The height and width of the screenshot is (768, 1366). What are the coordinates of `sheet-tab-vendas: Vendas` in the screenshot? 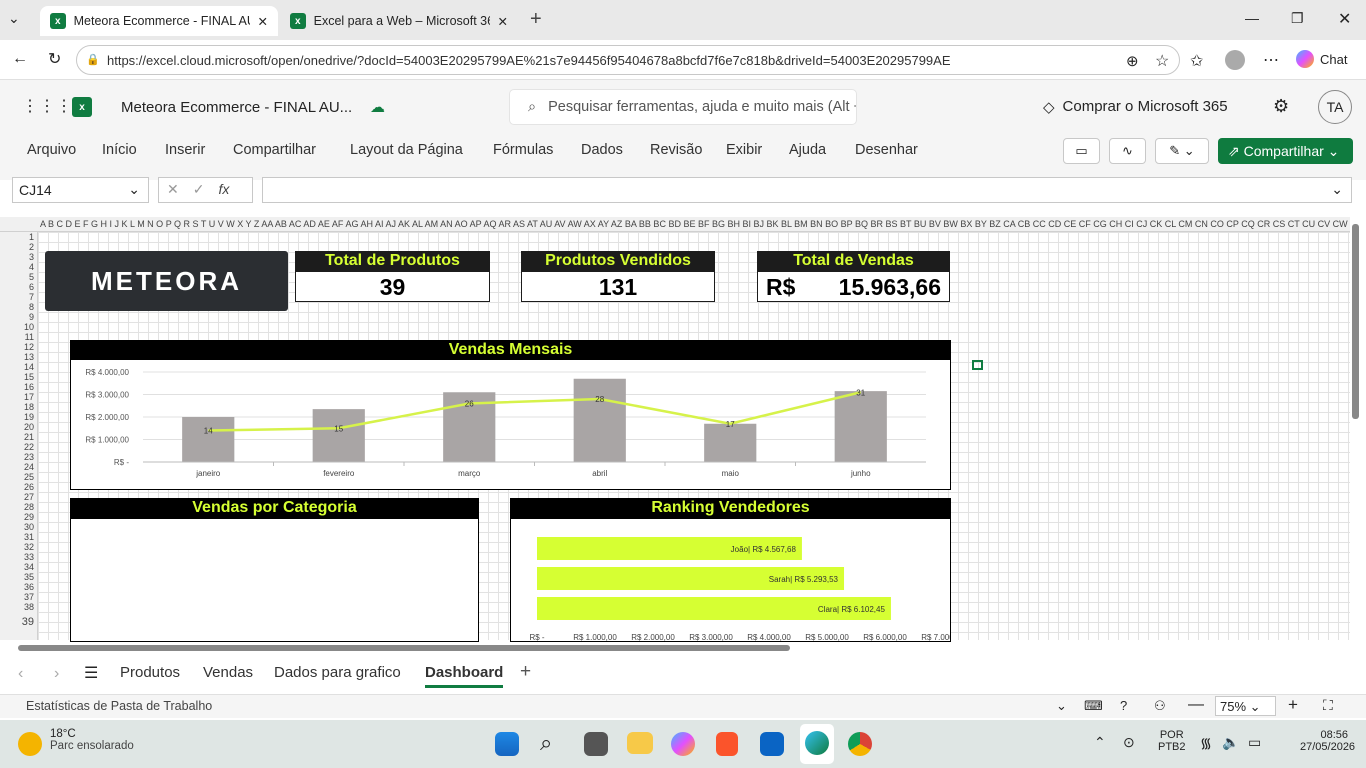 It's located at (228, 672).